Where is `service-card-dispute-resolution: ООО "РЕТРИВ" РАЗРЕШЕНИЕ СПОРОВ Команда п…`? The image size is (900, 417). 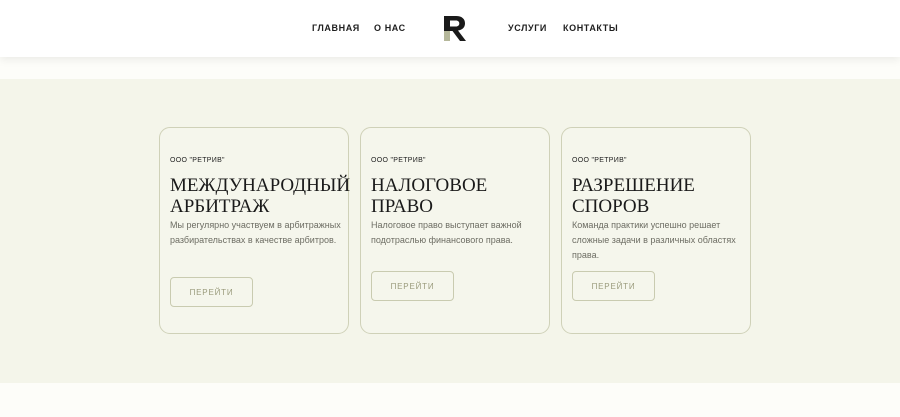
service-card-dispute-resolution: ООО "РЕТРИВ" РАЗРЕШЕНИЕ СПОРОВ Команда п… is located at coordinates (656, 230).